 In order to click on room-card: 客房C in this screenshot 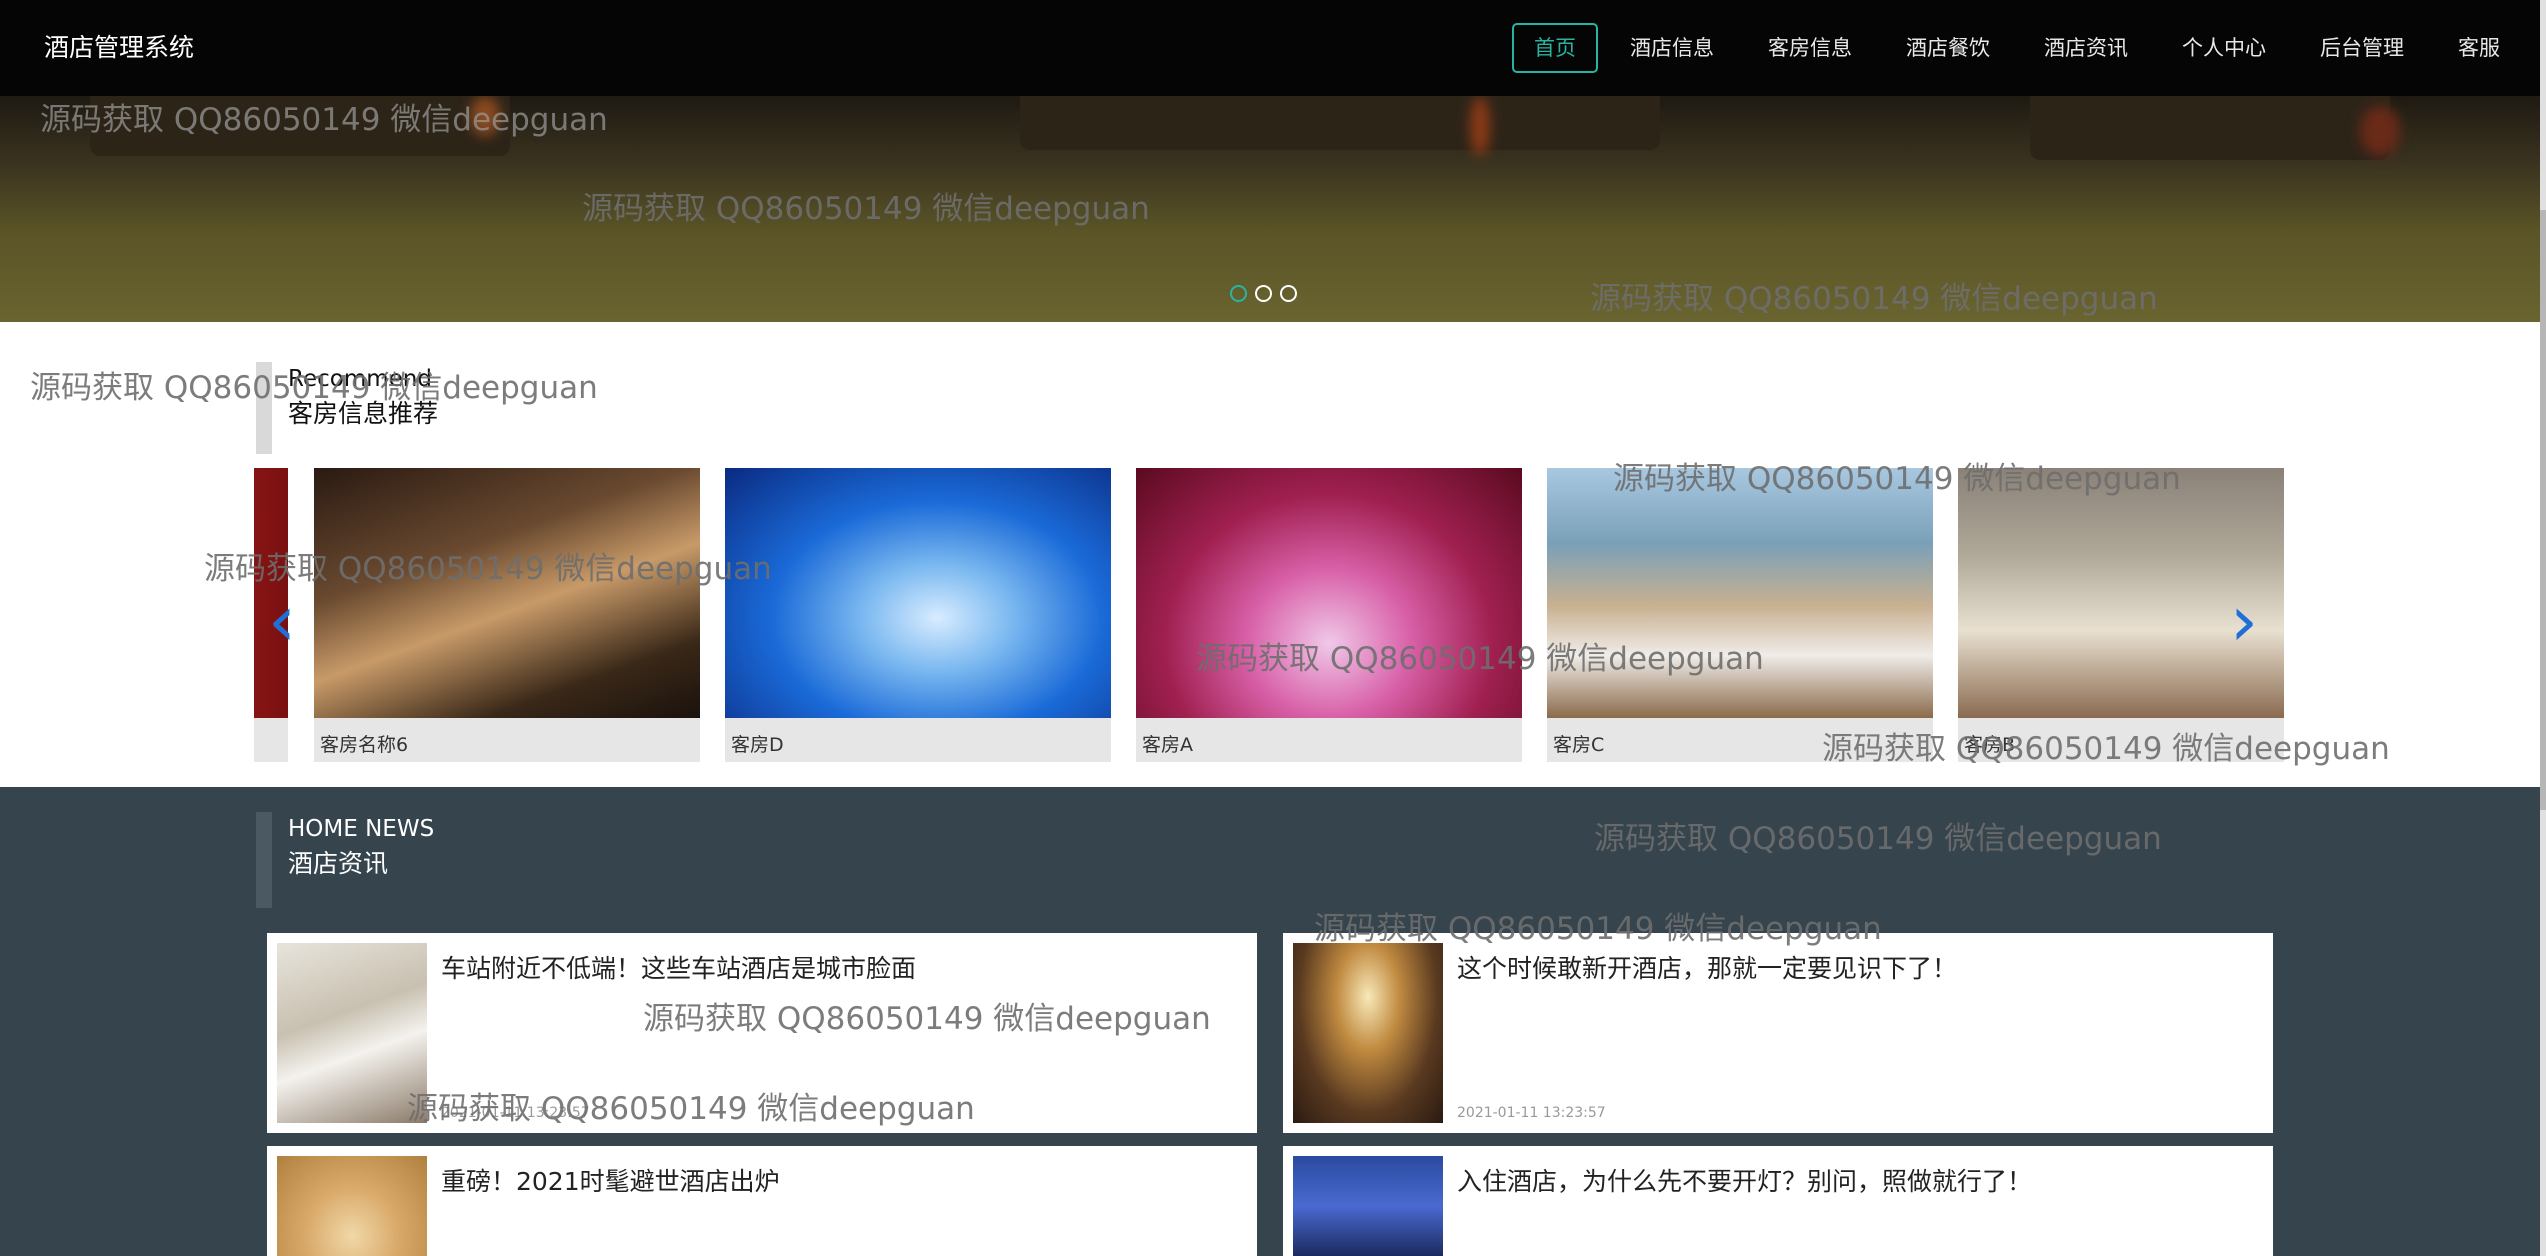, I will do `click(1740, 615)`.